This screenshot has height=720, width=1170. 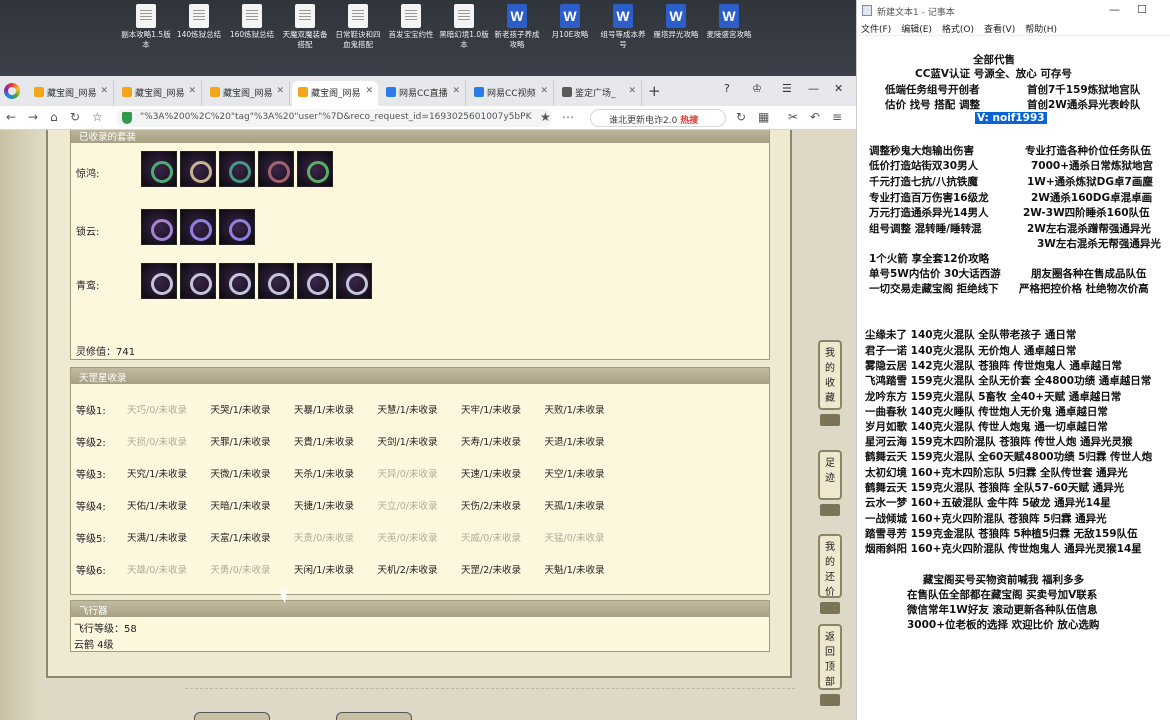 I want to click on notepad-menu-item: 查看(V), so click(x=999, y=28).